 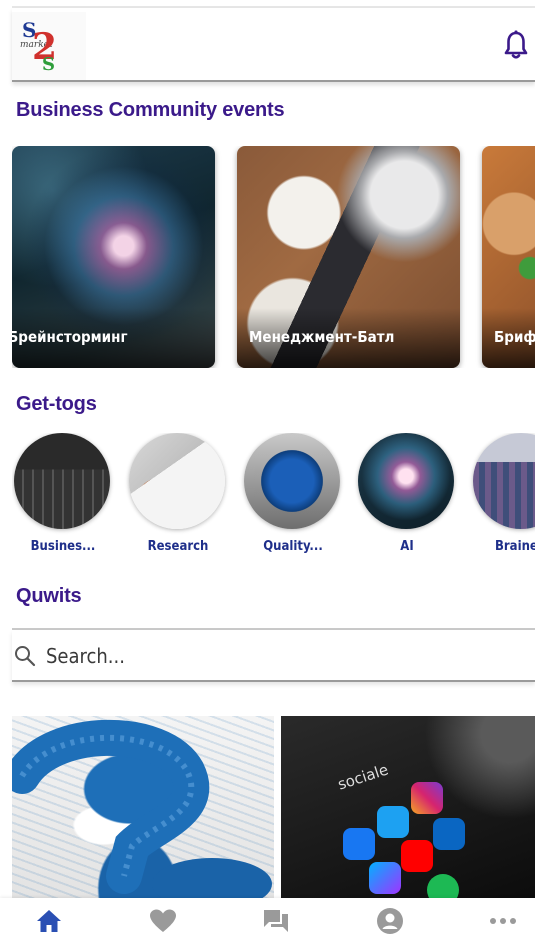 I want to click on tog-label: AI, so click(x=407, y=546).